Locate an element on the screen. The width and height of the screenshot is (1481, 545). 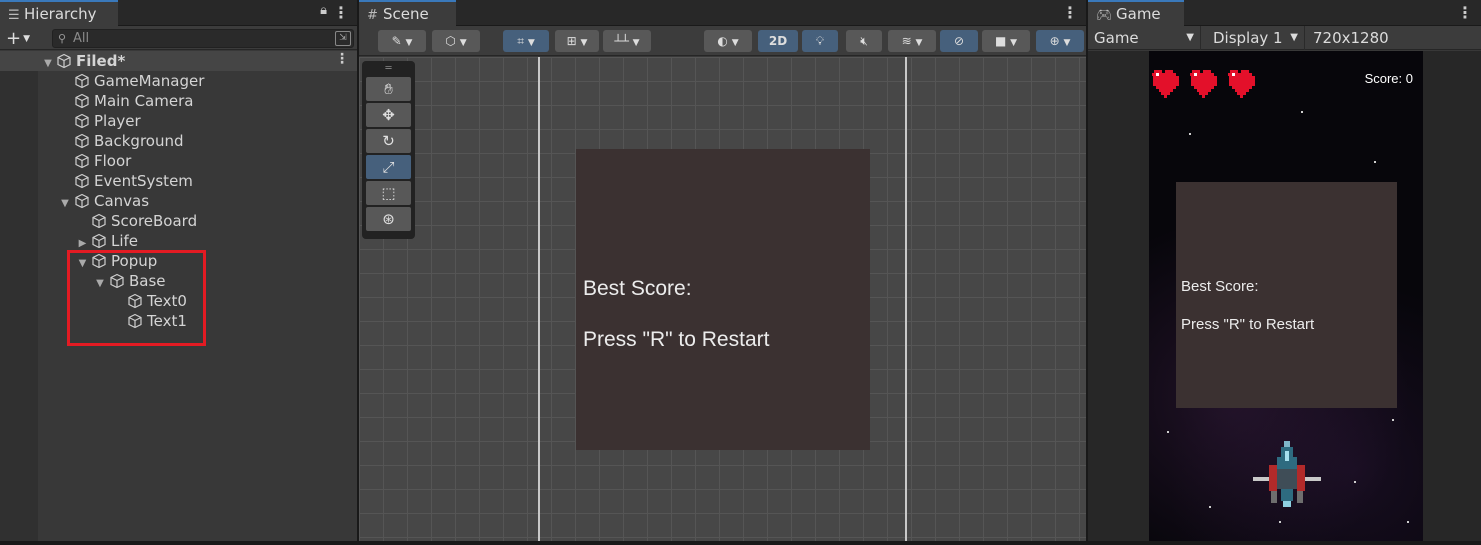
transform-tool-button: ⊛ is located at coordinates (388, 219).